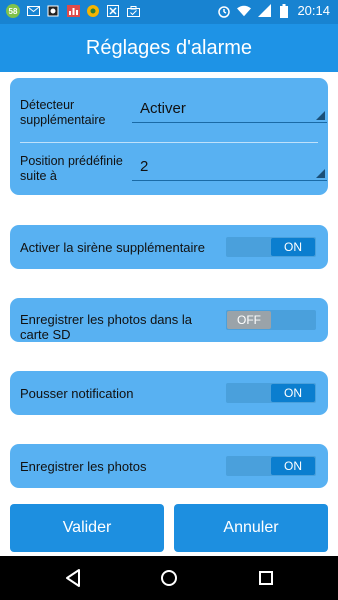 The width and height of the screenshot is (338, 600). Describe the element at coordinates (87, 528) in the screenshot. I see `validate-button: Valider` at that location.